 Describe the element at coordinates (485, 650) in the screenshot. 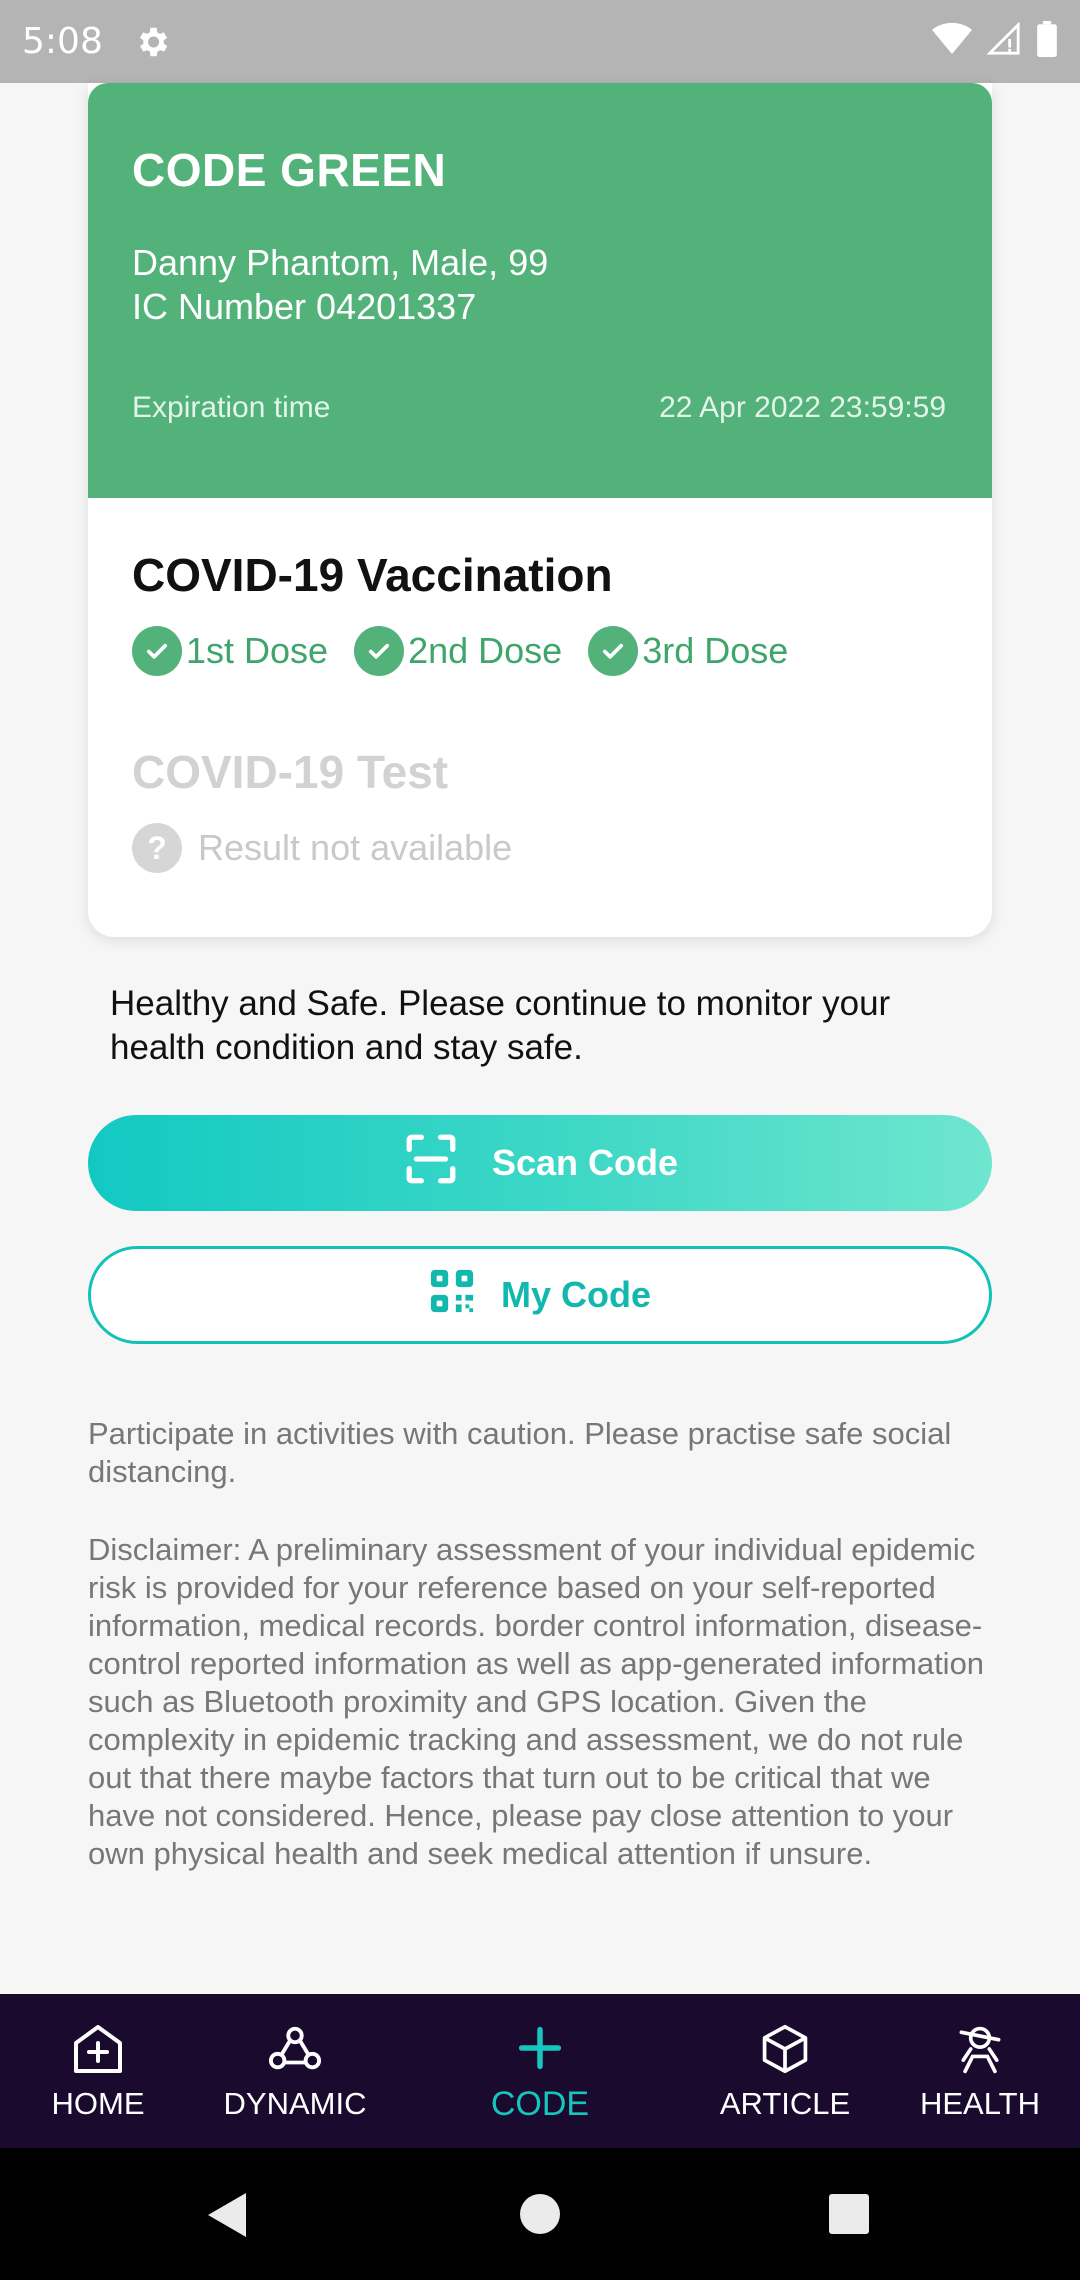

I see `dose-label: 2nd Dose` at that location.